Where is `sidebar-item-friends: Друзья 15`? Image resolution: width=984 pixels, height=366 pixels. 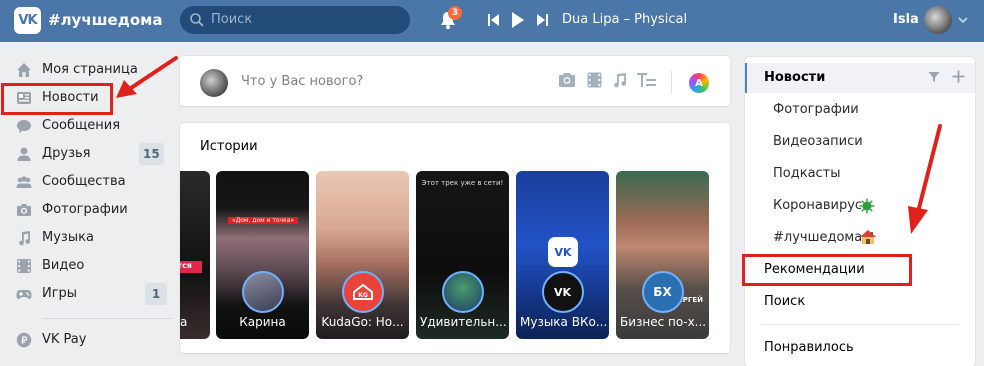 sidebar-item-friends: Друзья 15 is located at coordinates (85, 154).